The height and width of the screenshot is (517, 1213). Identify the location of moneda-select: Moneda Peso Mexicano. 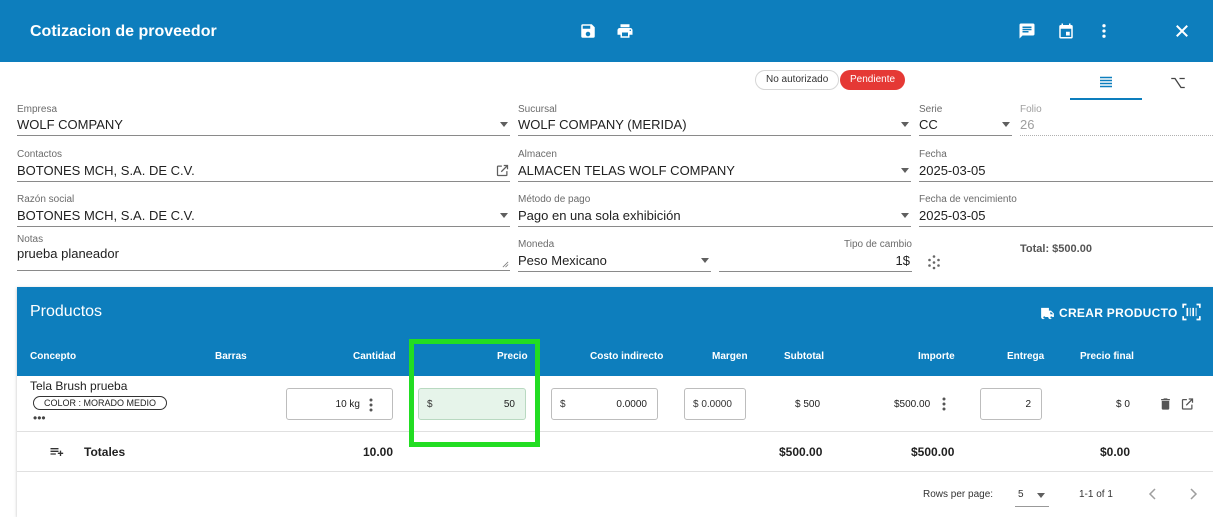
(614, 255).